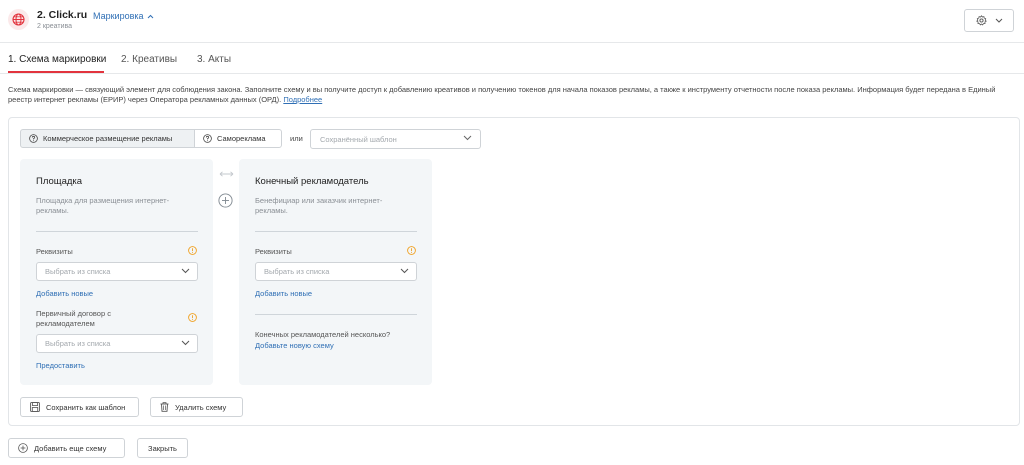 The width and height of the screenshot is (1024, 465). Describe the element at coordinates (323, 334) in the screenshot. I see `multiple-advertisers-note: Конечных рекламодателей несколько?` at that location.